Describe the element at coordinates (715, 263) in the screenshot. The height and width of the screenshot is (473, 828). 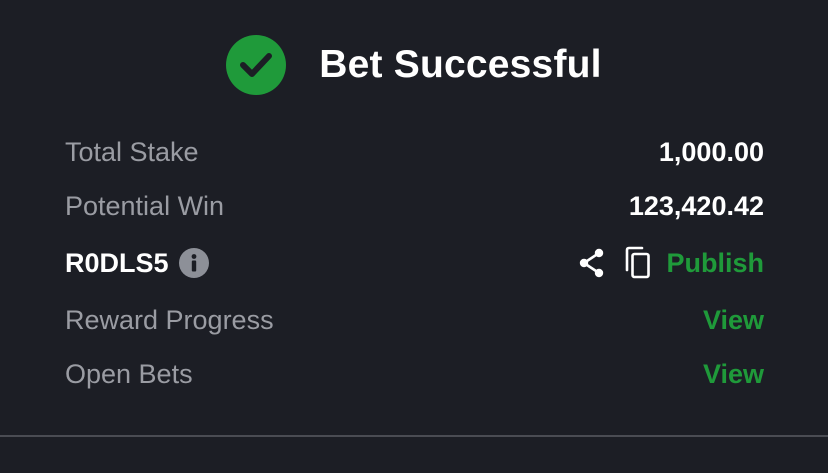
I see `publish-button: Publish` at that location.